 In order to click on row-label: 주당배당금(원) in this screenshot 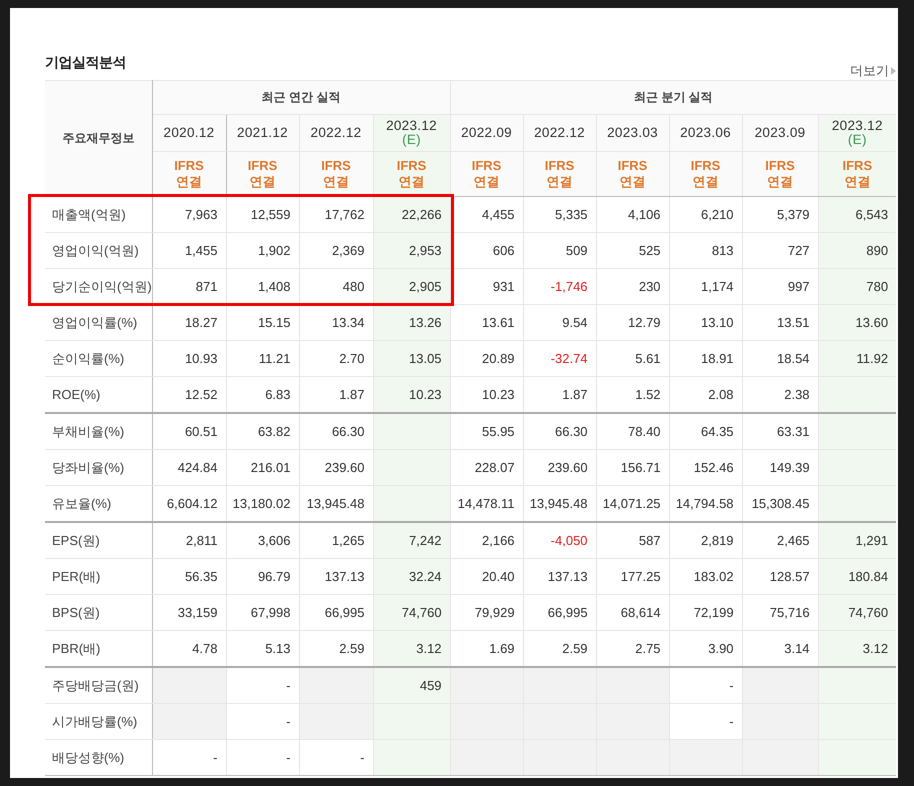, I will do `click(98, 685)`.